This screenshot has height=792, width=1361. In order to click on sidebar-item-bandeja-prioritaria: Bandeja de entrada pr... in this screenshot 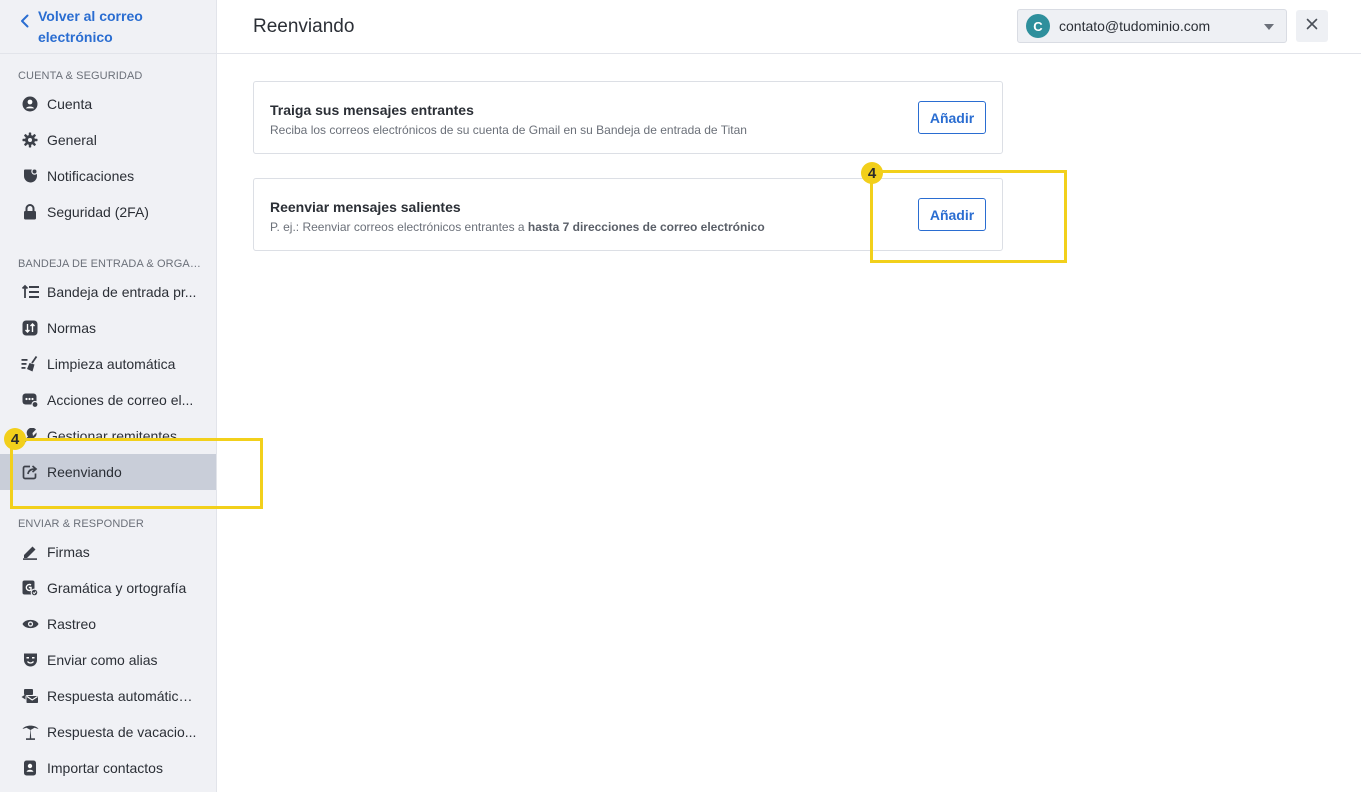, I will do `click(108, 292)`.